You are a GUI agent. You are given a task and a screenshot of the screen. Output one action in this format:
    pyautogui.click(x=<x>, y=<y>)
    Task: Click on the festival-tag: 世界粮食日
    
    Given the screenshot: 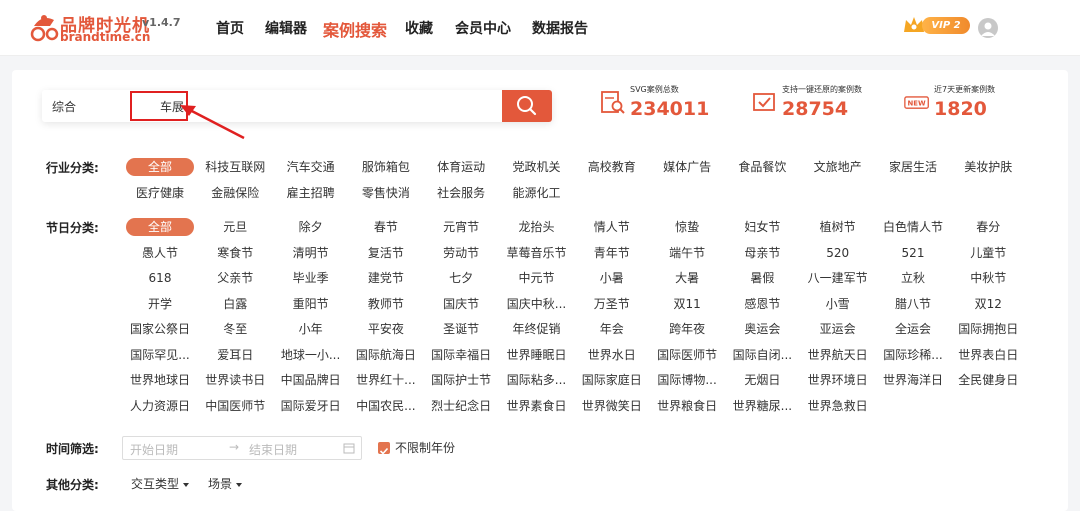 What is the action you would take?
    pyautogui.click(x=687, y=406)
    